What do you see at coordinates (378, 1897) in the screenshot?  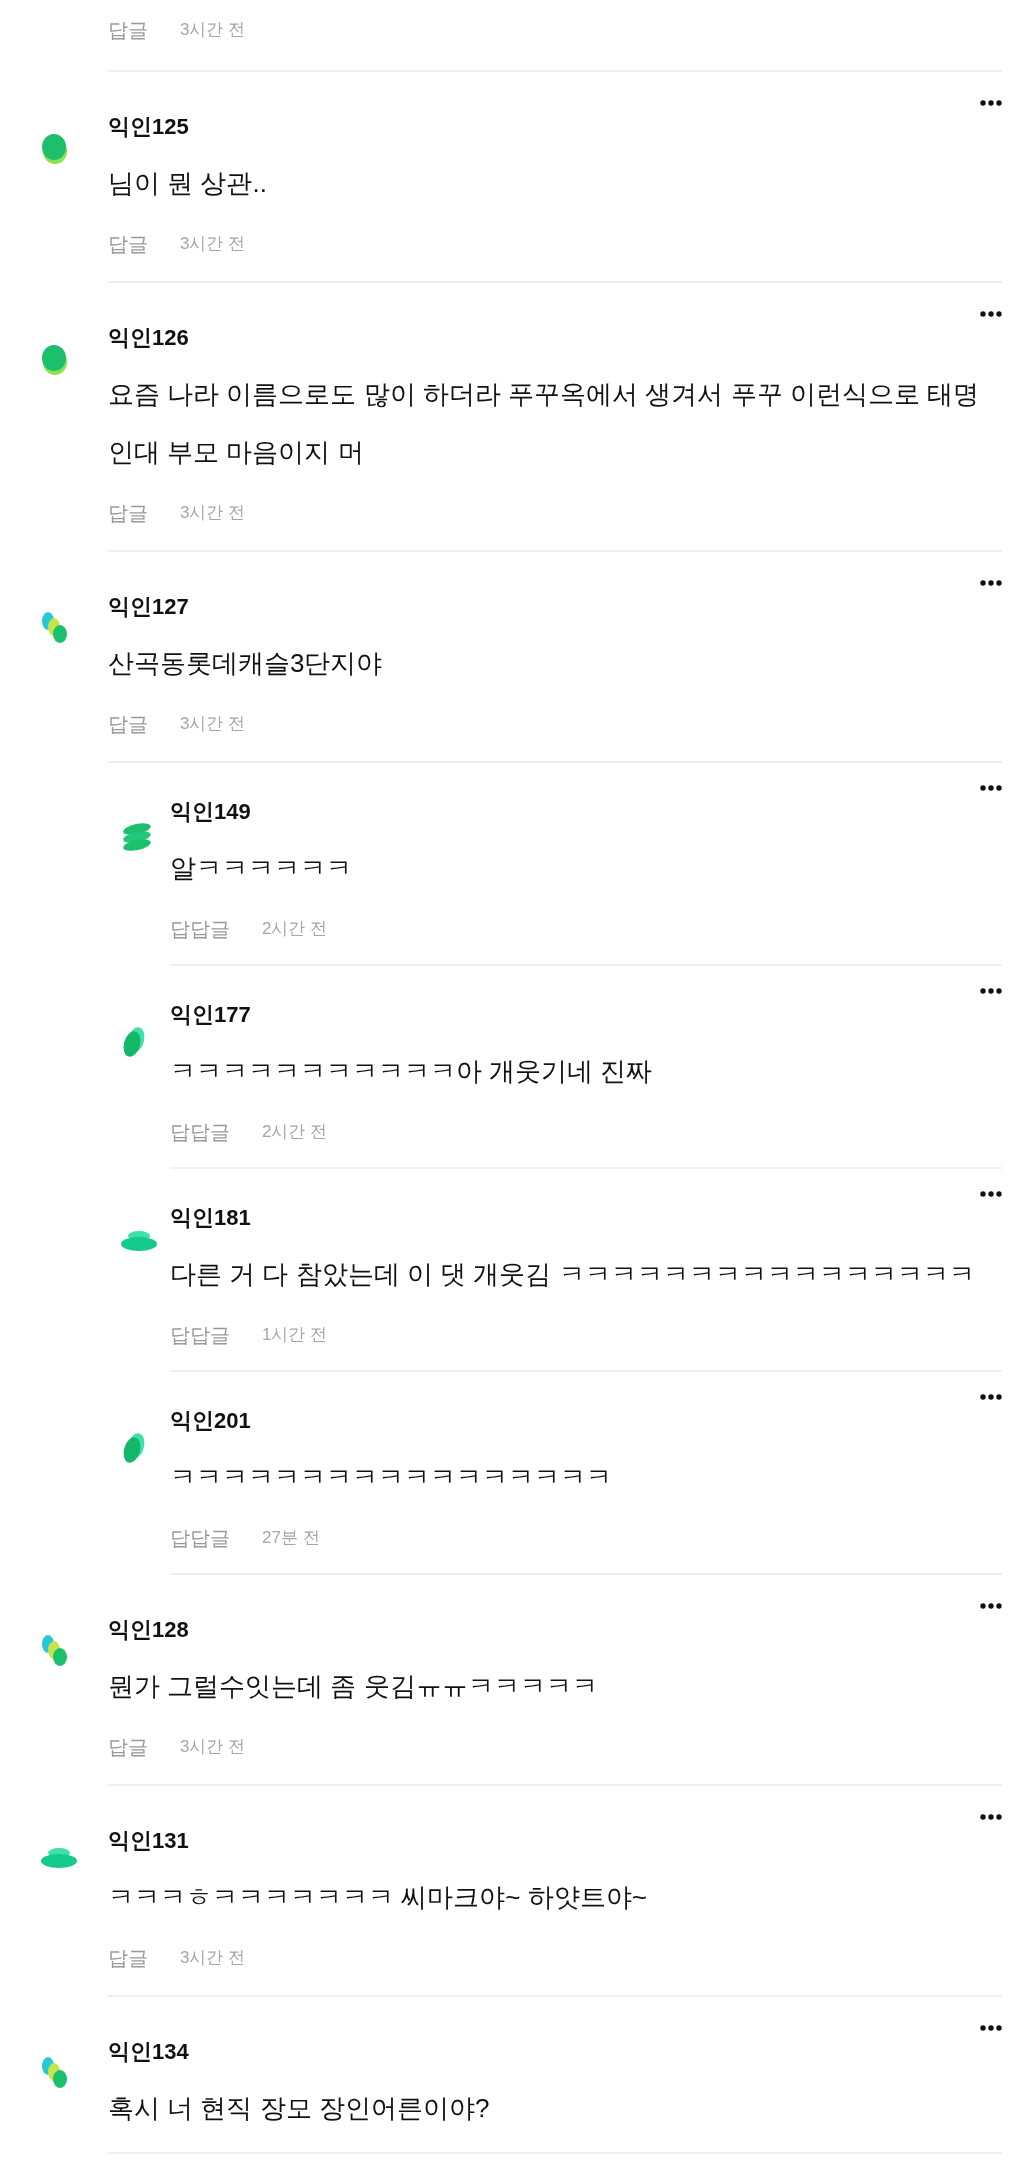 I see `comment-text: ㅋㅋㅋㅎㅋㅋㅋㅋㅋㅋㅋ 씨마크야~ 하얏트야~` at bounding box center [378, 1897].